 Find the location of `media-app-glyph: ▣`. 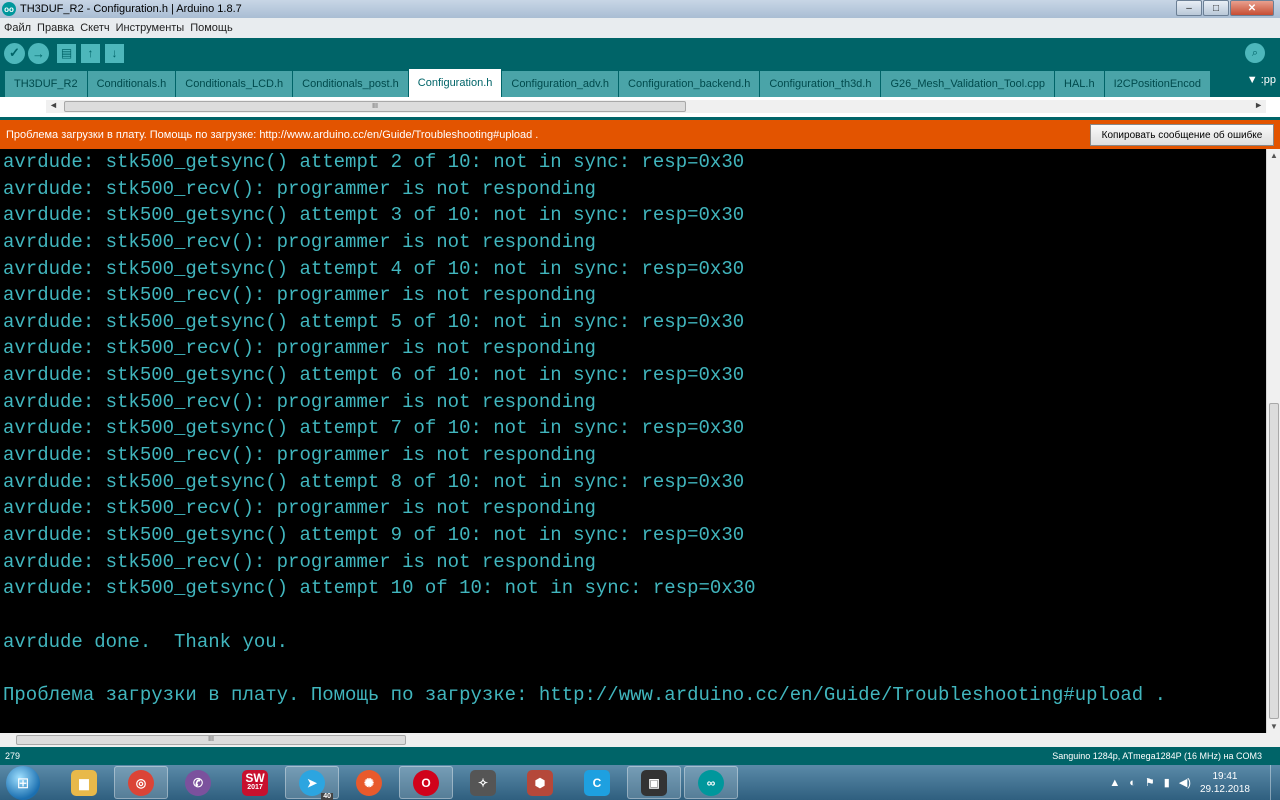

media-app-glyph: ▣ is located at coordinates (654, 782).